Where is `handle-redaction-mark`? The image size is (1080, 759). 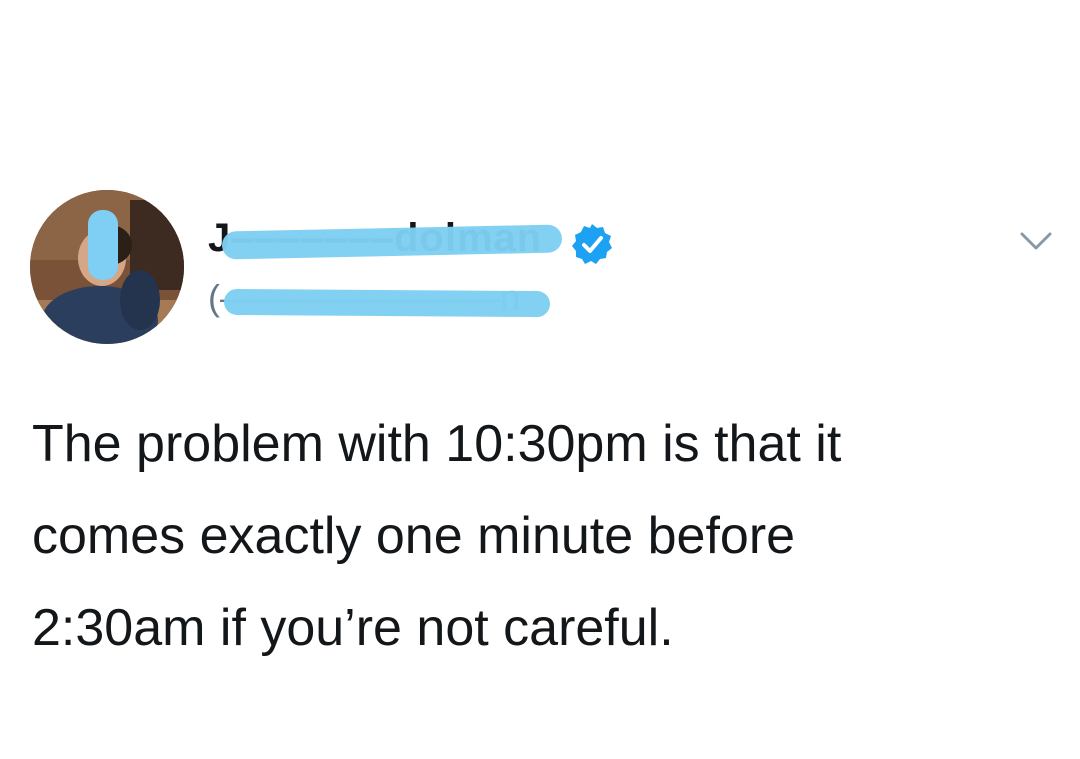
handle-redaction-mark is located at coordinates (387, 303).